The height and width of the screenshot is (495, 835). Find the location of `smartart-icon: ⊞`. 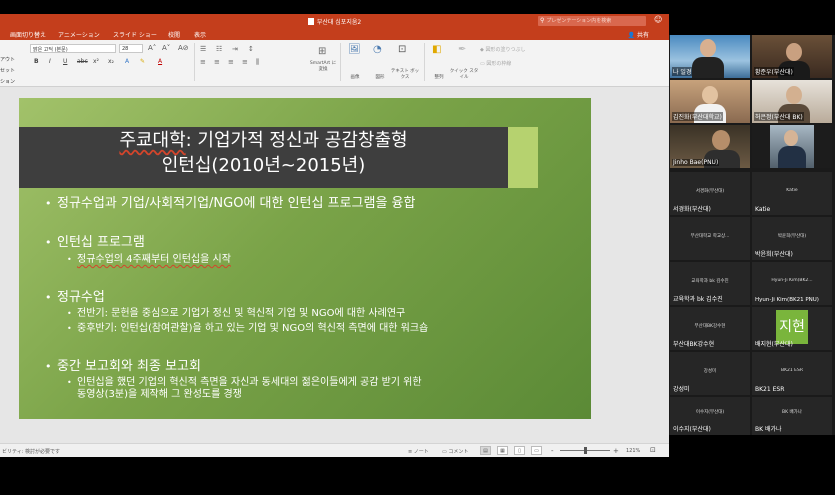

smartart-icon: ⊞ is located at coordinates (322, 51).